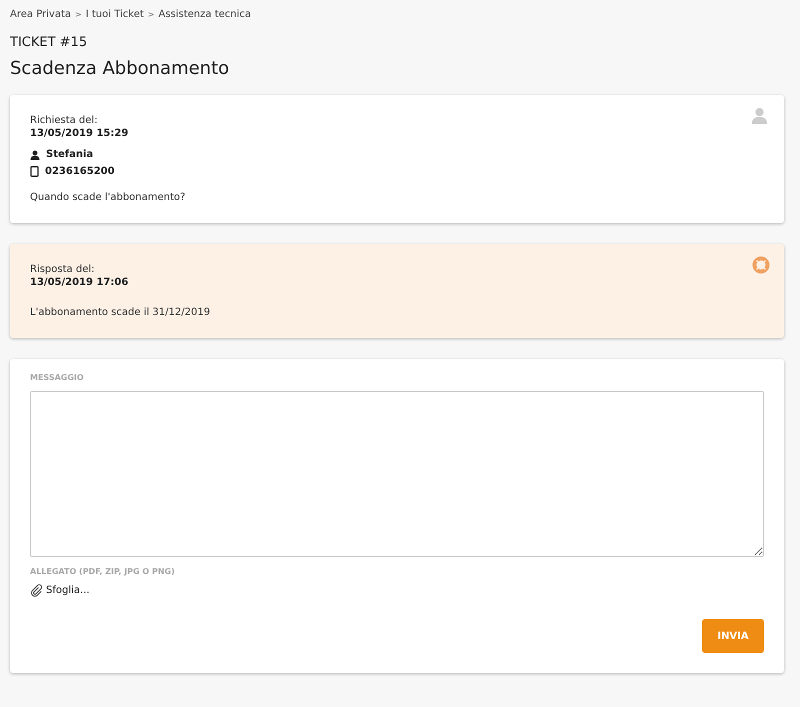 The width and height of the screenshot is (800, 707). Describe the element at coordinates (205, 14) in the screenshot. I see `breadcrumb-link: Assistenza tecnica` at that location.